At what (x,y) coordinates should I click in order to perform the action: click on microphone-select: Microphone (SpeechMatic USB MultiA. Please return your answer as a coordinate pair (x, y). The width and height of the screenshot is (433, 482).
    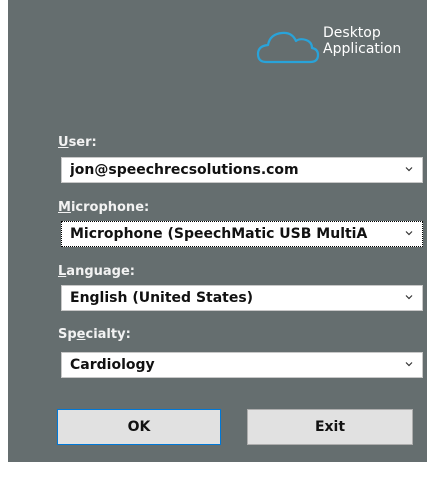
    Looking at the image, I should click on (242, 234).